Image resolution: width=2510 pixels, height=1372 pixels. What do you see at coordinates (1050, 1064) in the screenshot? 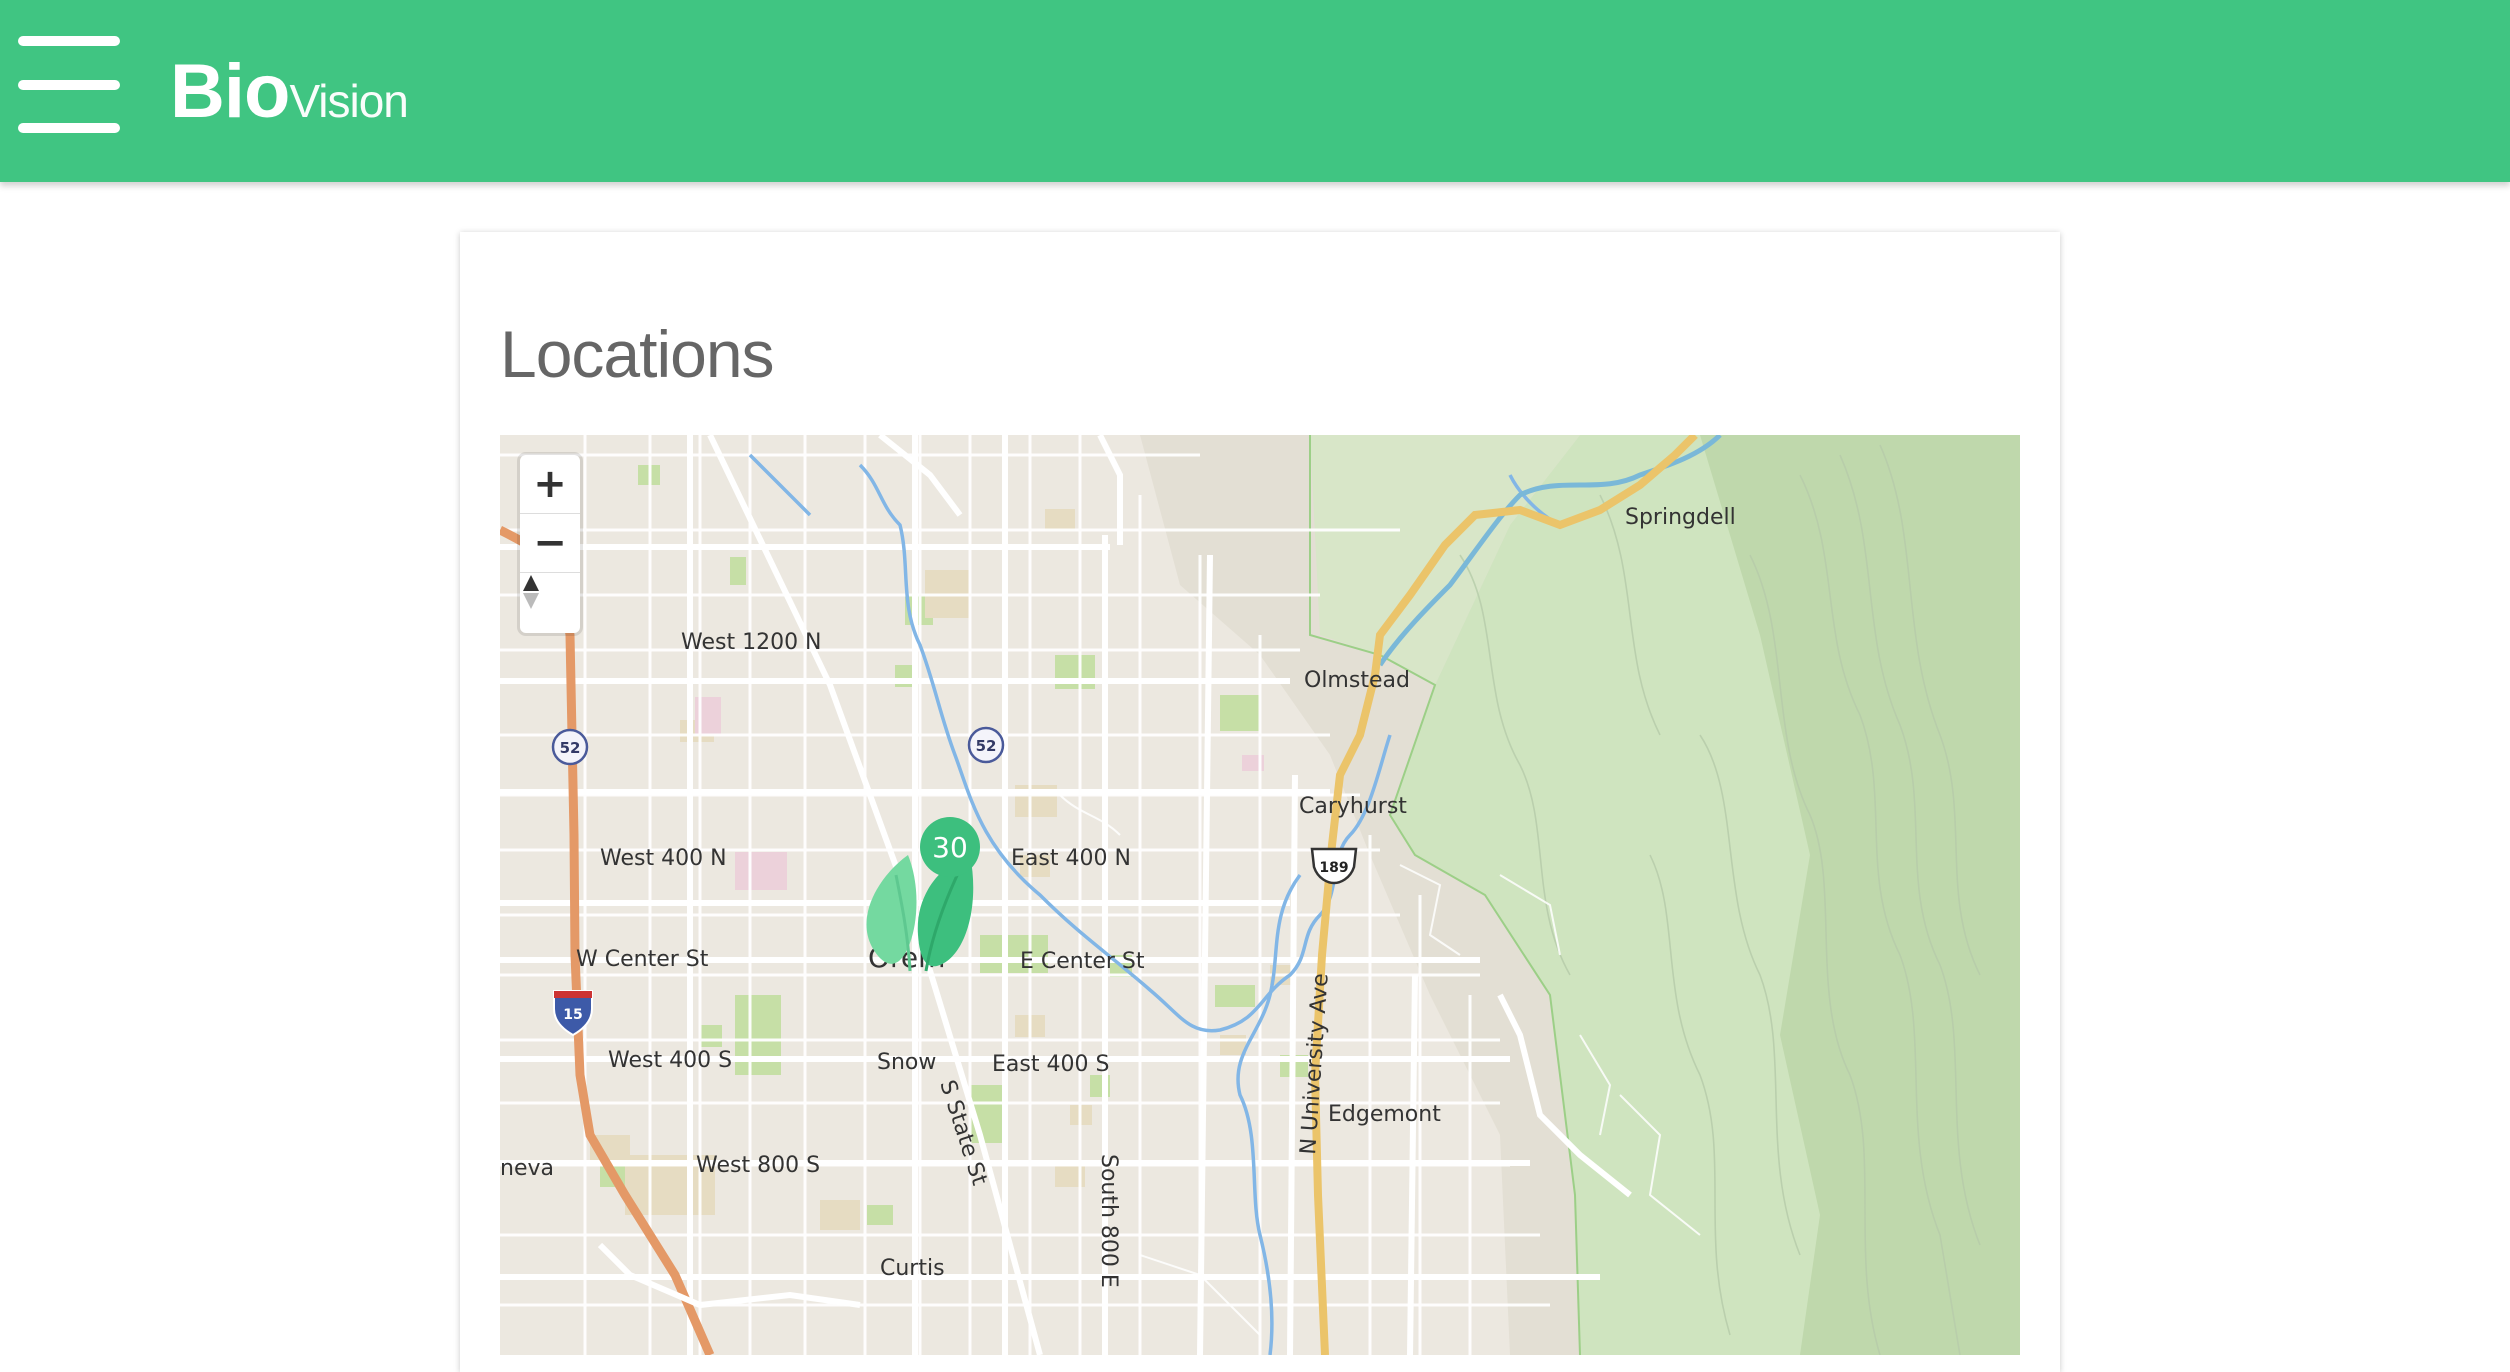
I see `label-east-400-s: East 400 S` at bounding box center [1050, 1064].